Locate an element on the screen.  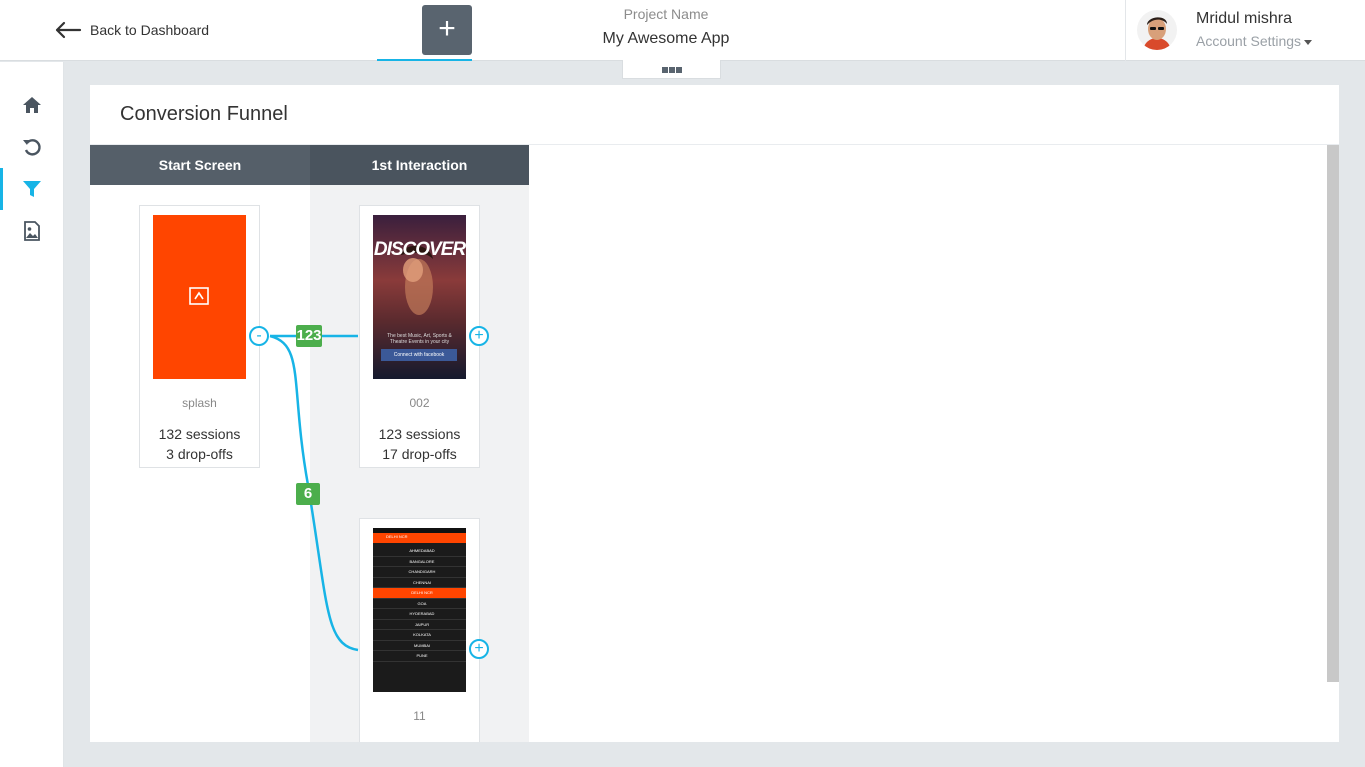
city-list-item: AHMEDABAD is located at coordinates (419, 551).